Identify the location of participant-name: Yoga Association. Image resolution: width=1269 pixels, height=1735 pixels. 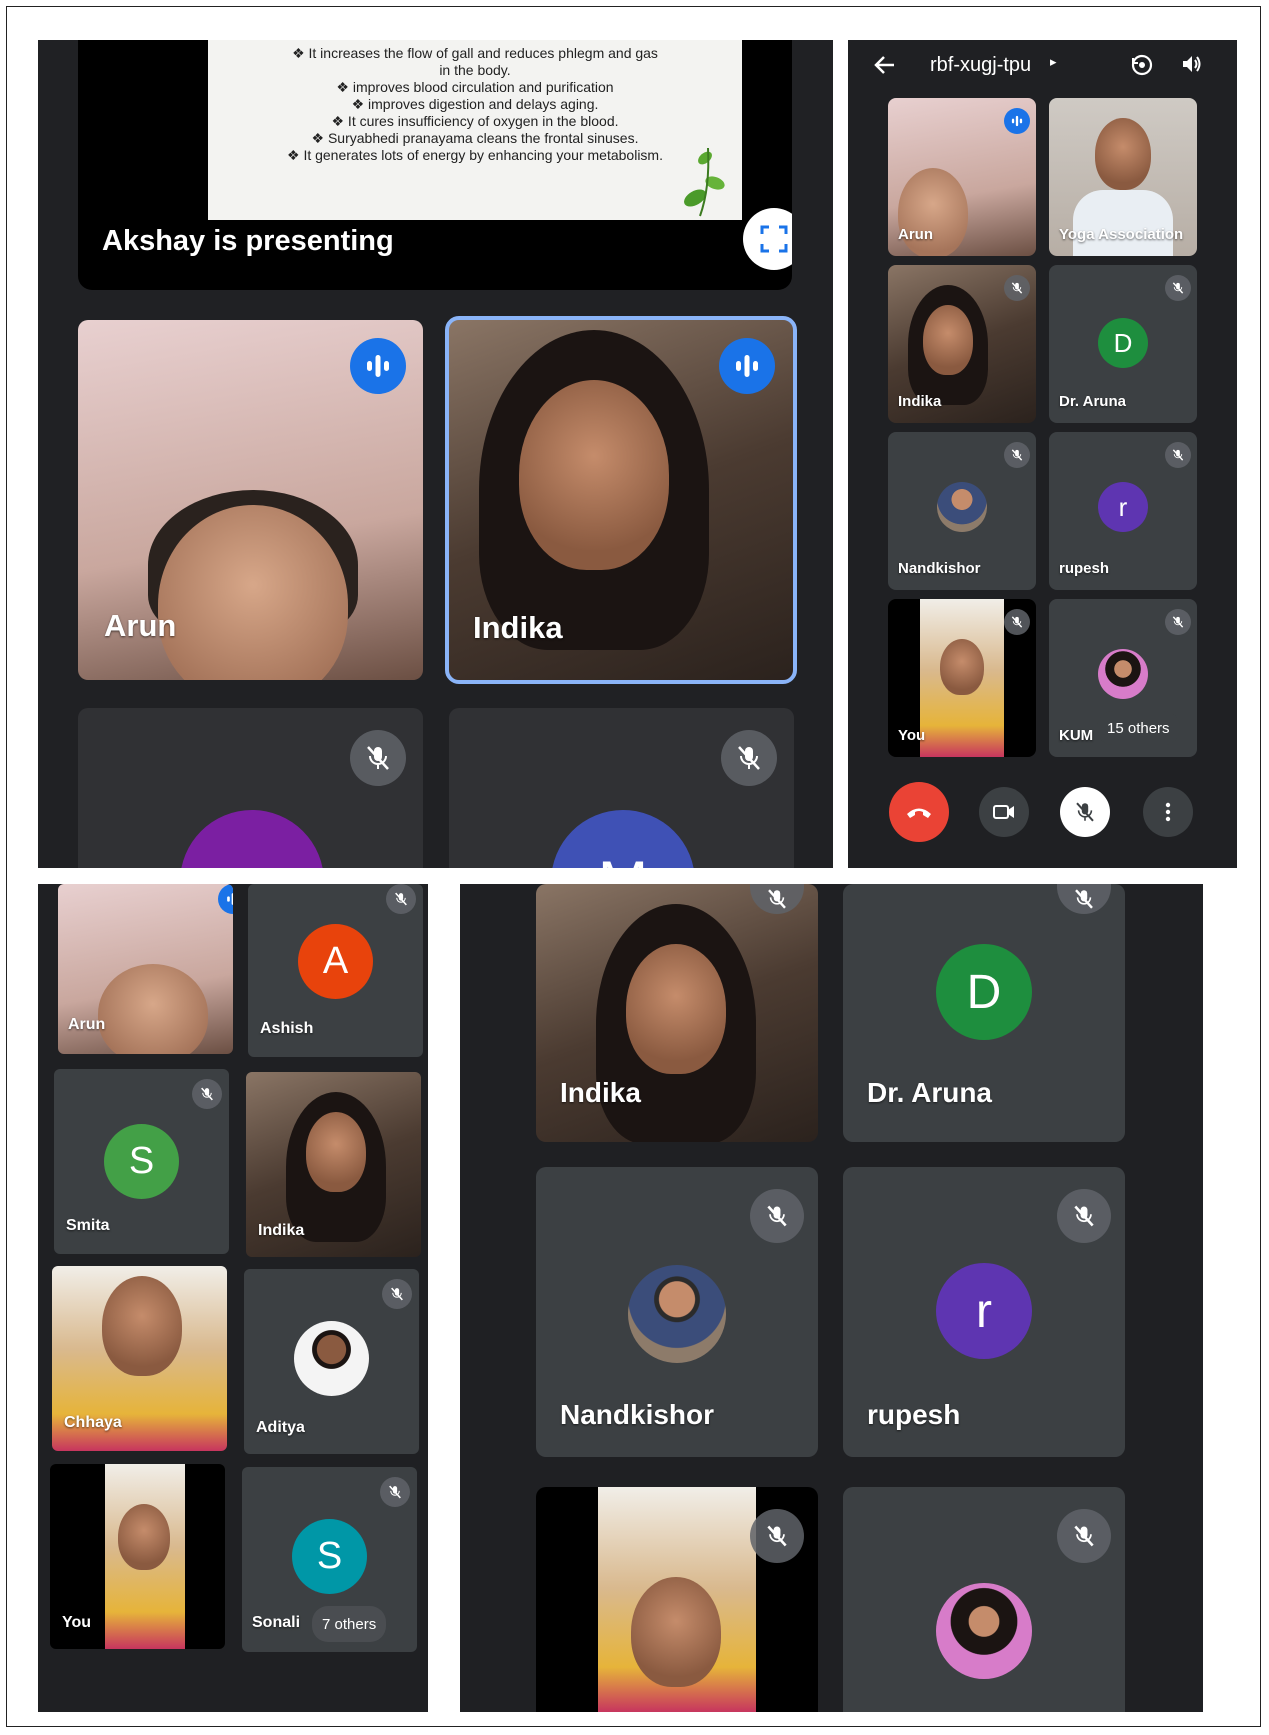
(1121, 234).